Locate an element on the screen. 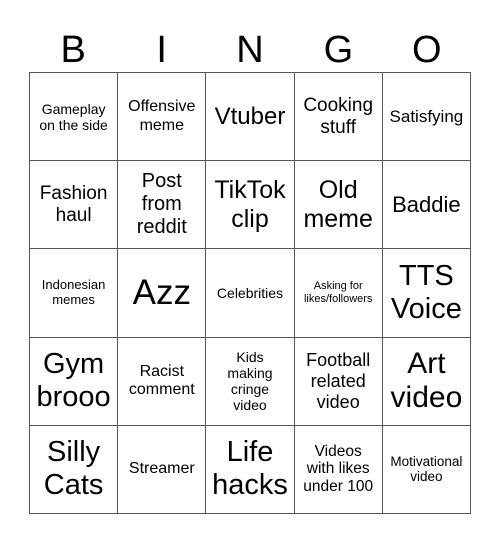  bingo-cell: Post from reddit is located at coordinates (162, 205).